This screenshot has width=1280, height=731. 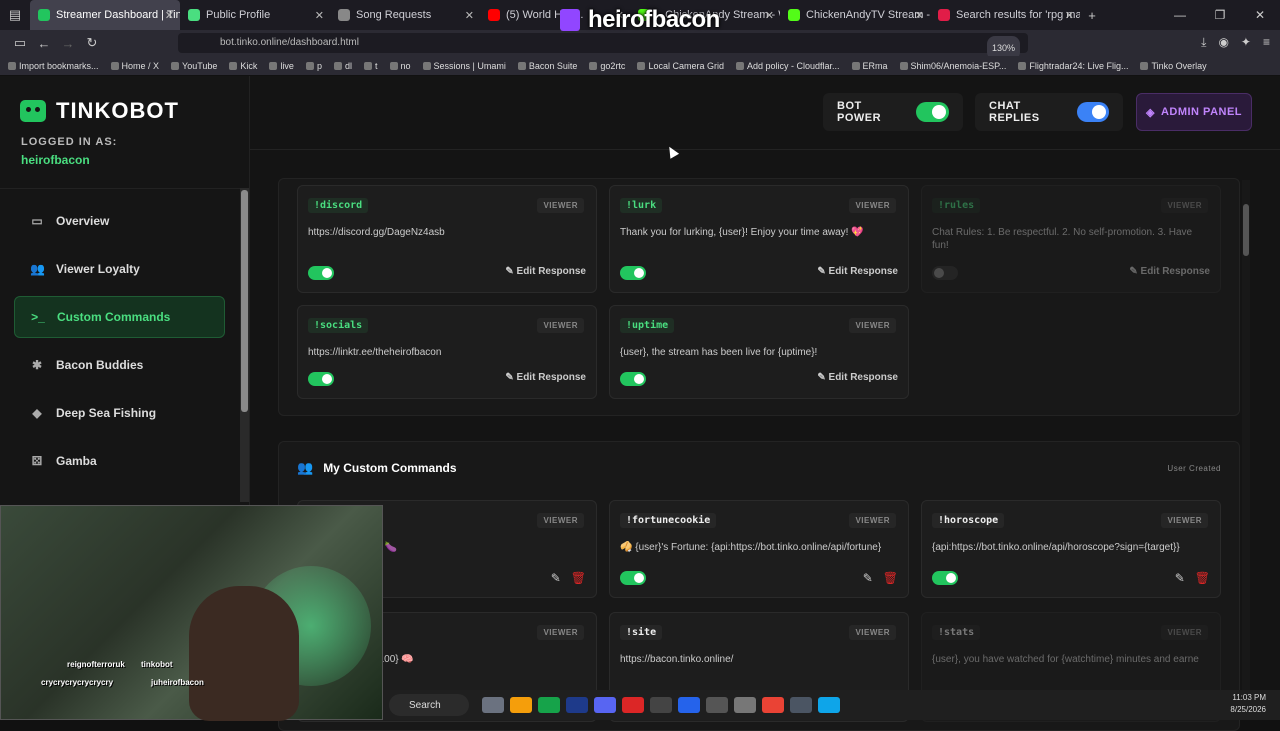 What do you see at coordinates (342, 66) in the screenshot?
I see `bookmark-item: dl` at bounding box center [342, 66].